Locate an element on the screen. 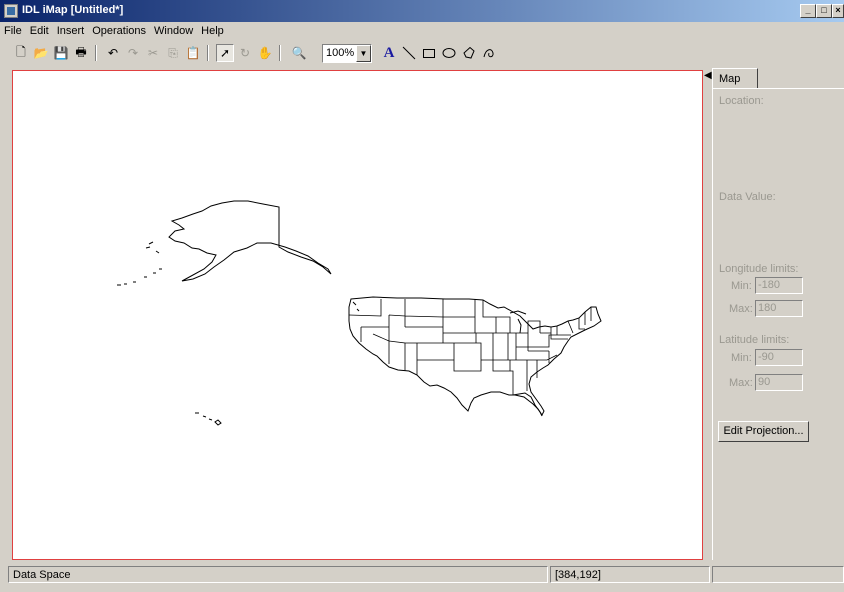 This screenshot has height=592, width=844. collapse-panel-icon: ◀ is located at coordinates (708, 75).